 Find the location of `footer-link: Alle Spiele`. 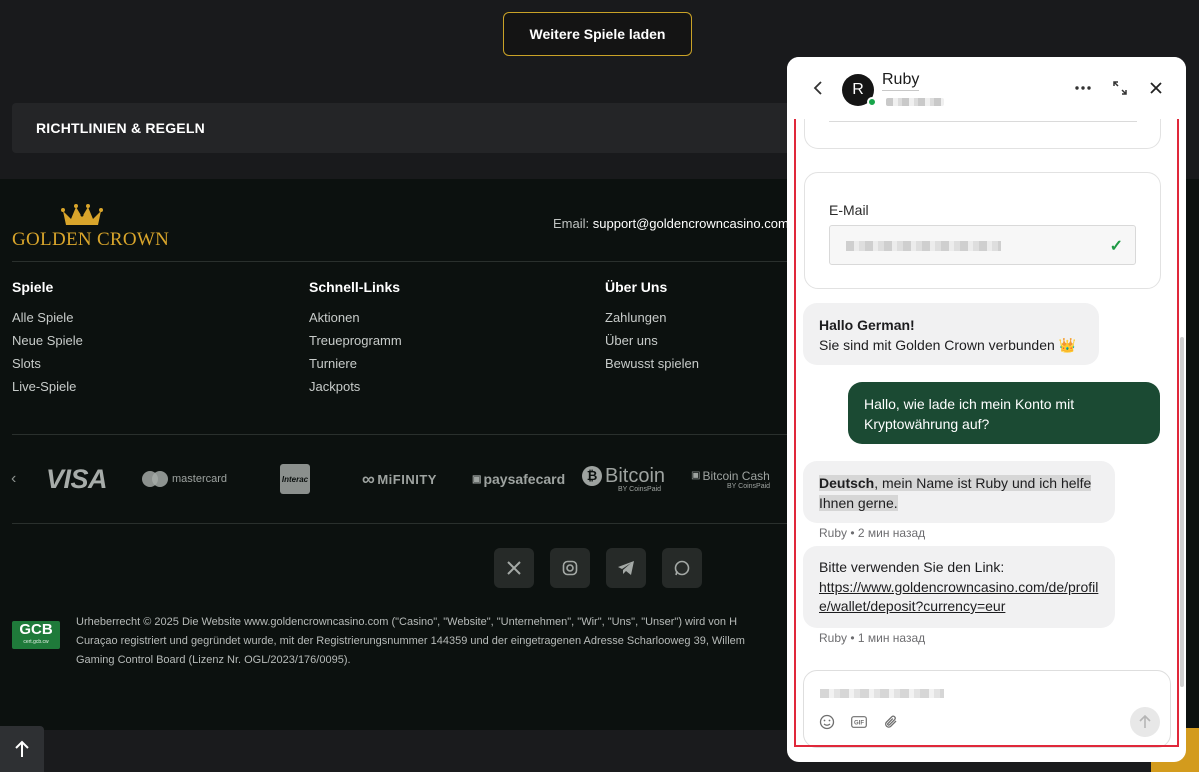

footer-link: Alle Spiele is located at coordinates (47, 317).